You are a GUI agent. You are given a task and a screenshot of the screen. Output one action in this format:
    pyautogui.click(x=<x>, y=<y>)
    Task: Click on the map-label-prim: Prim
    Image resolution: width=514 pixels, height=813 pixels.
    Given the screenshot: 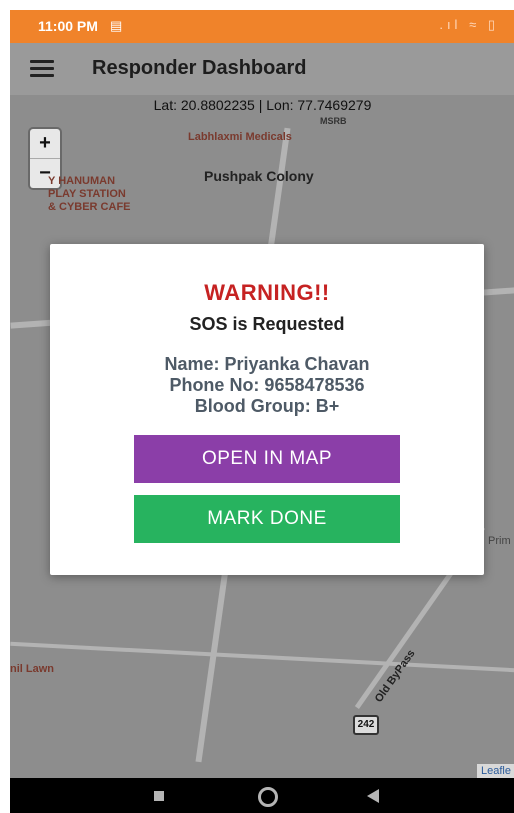 What is the action you would take?
    pyautogui.click(x=499, y=541)
    